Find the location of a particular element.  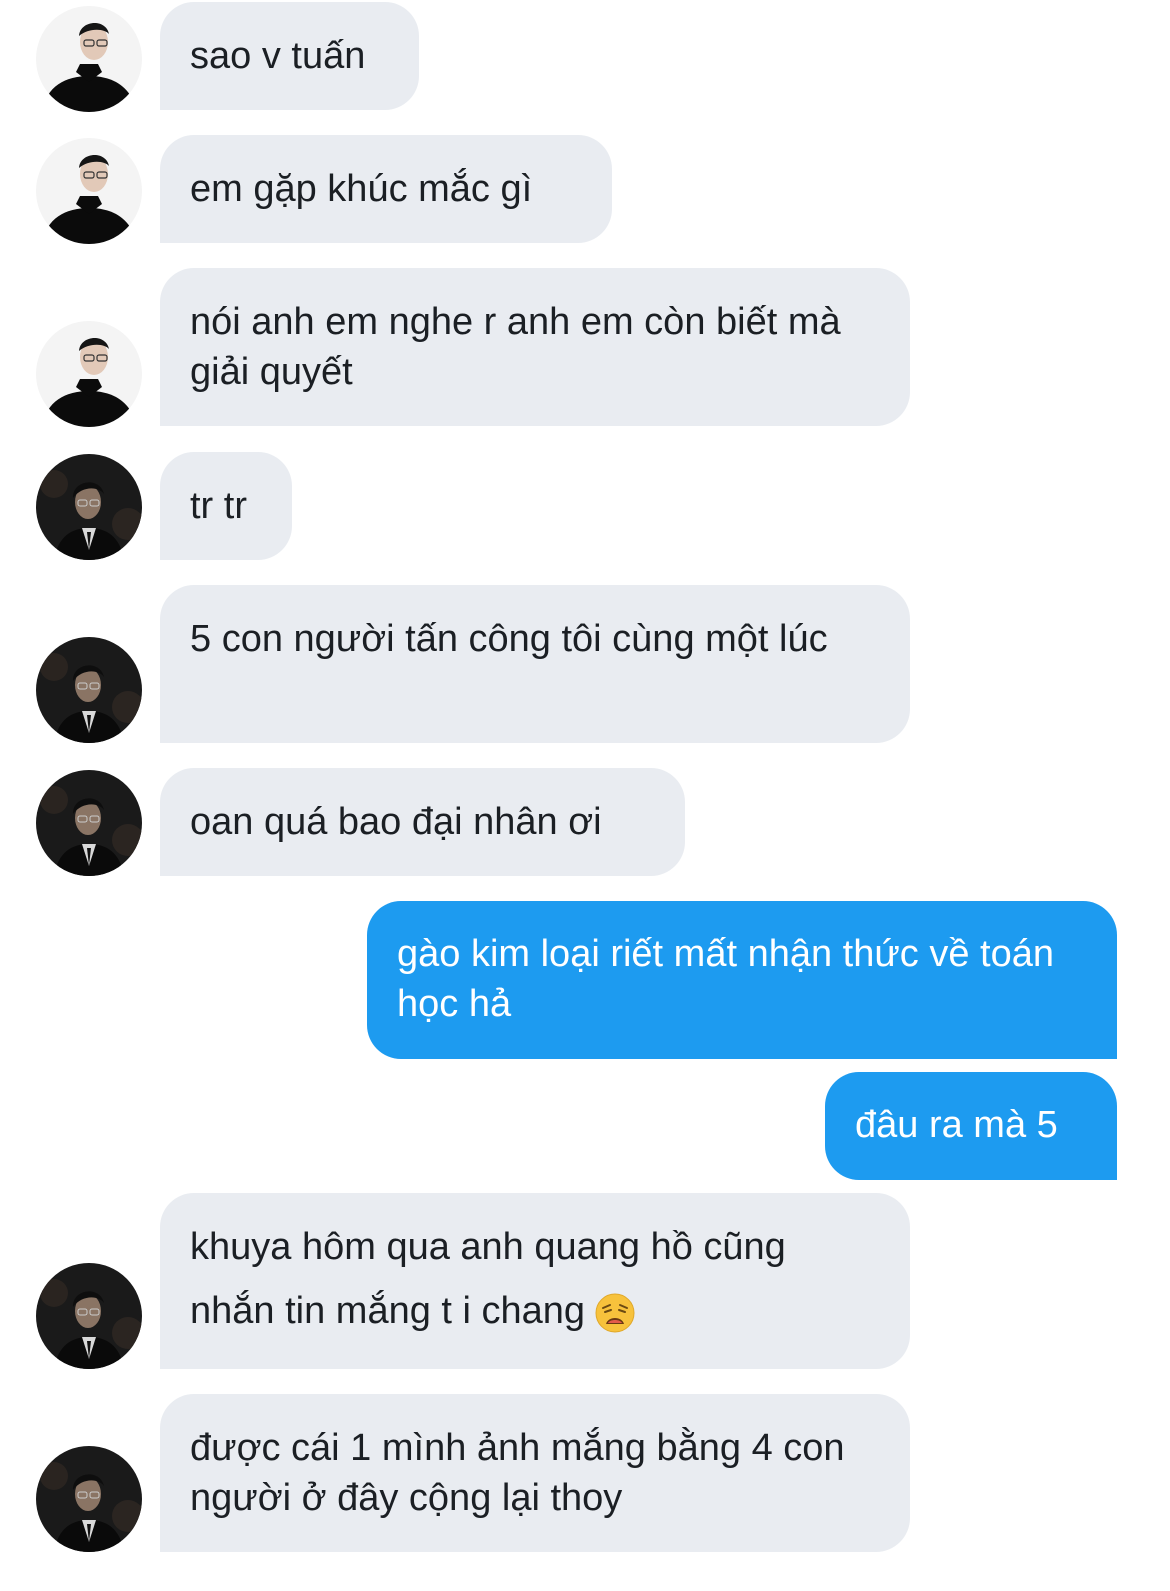

incoming-message-bubble: tr tr is located at coordinates (226, 506).